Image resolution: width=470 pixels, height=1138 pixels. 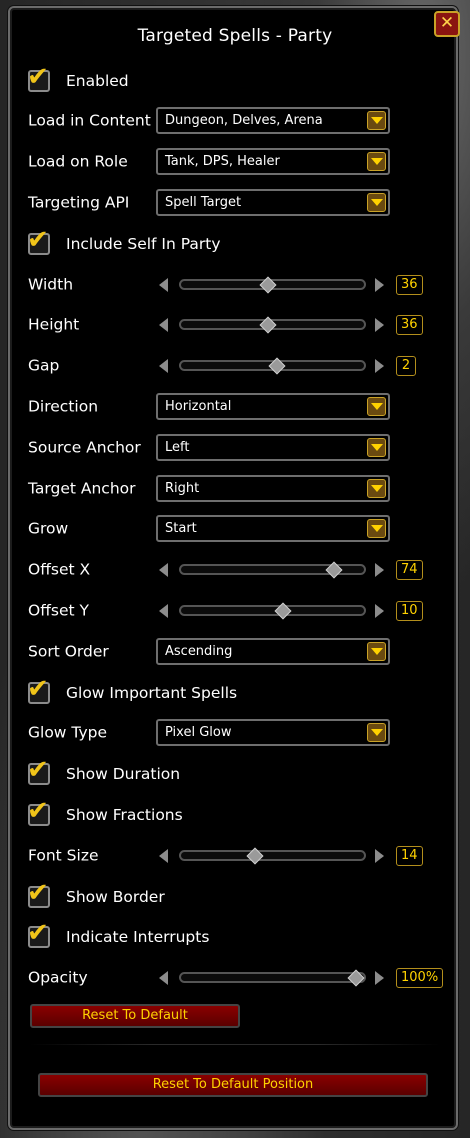 I want to click on setting-row-direction: Direction Horizontal, so click(x=233, y=407).